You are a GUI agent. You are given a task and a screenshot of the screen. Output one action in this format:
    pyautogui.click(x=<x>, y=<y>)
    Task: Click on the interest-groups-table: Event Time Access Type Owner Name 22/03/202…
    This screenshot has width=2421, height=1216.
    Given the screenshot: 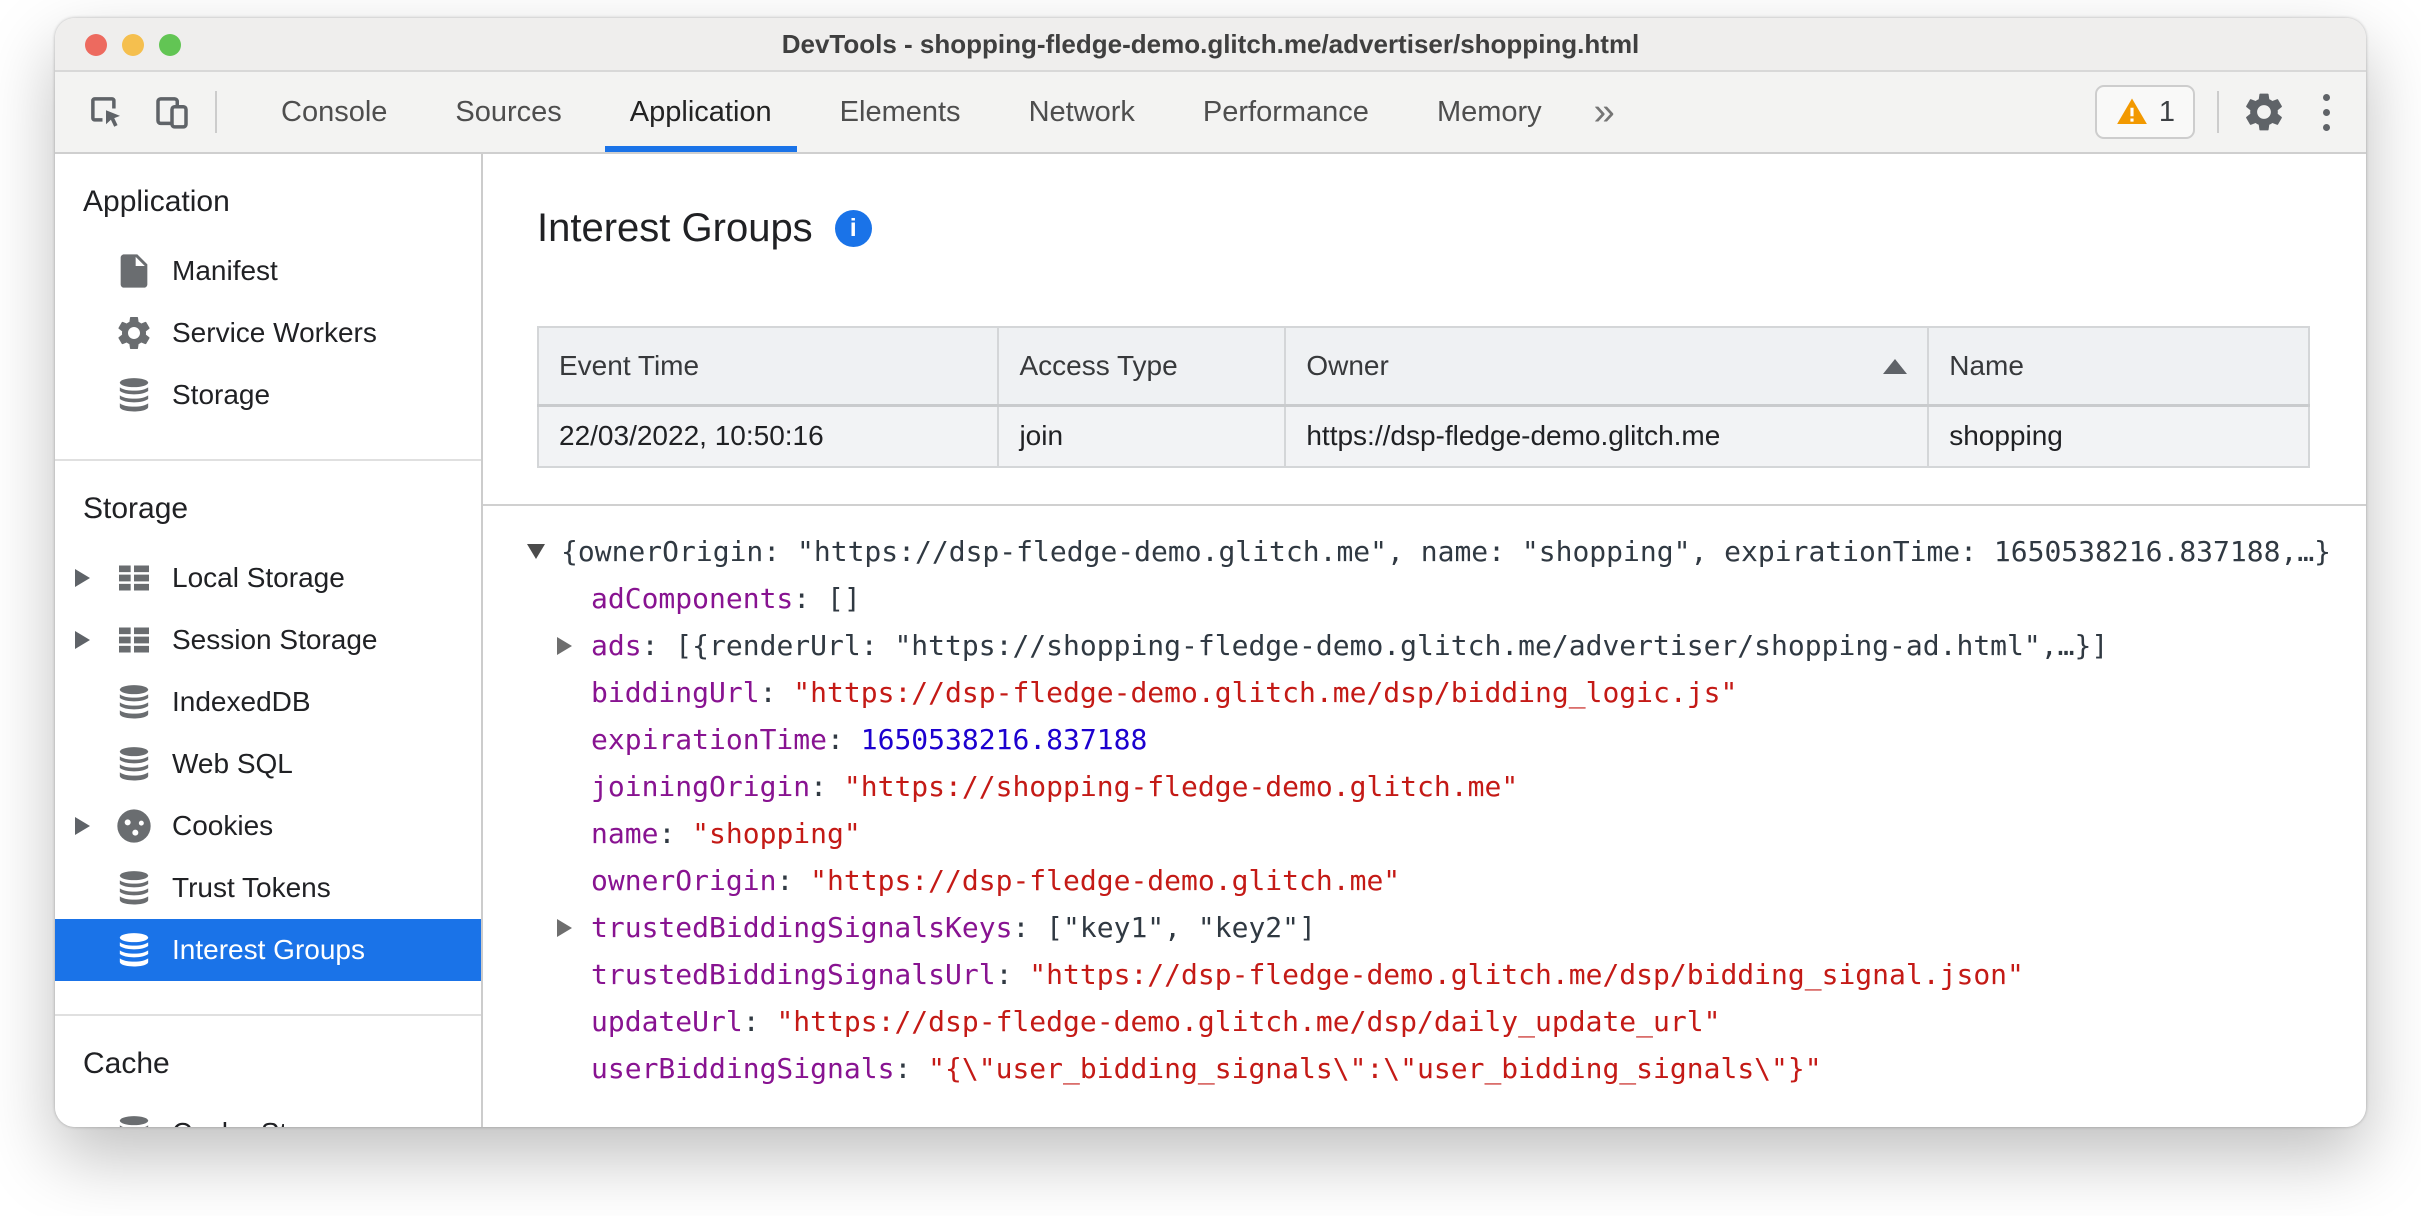 What is the action you would take?
    pyautogui.click(x=1423, y=397)
    